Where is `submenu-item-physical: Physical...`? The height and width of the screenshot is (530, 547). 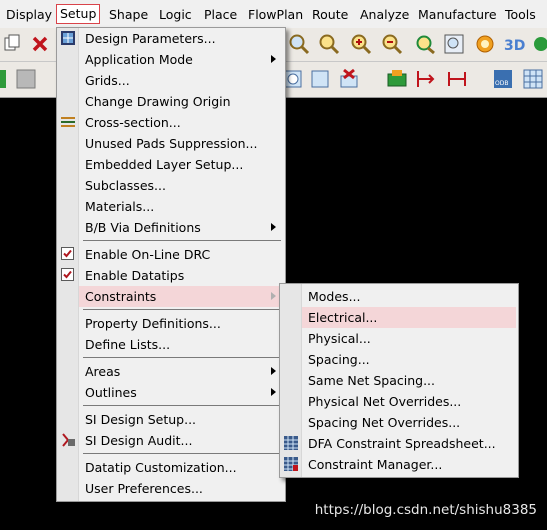
submenu-item-physical: Physical... is located at coordinates (399, 338).